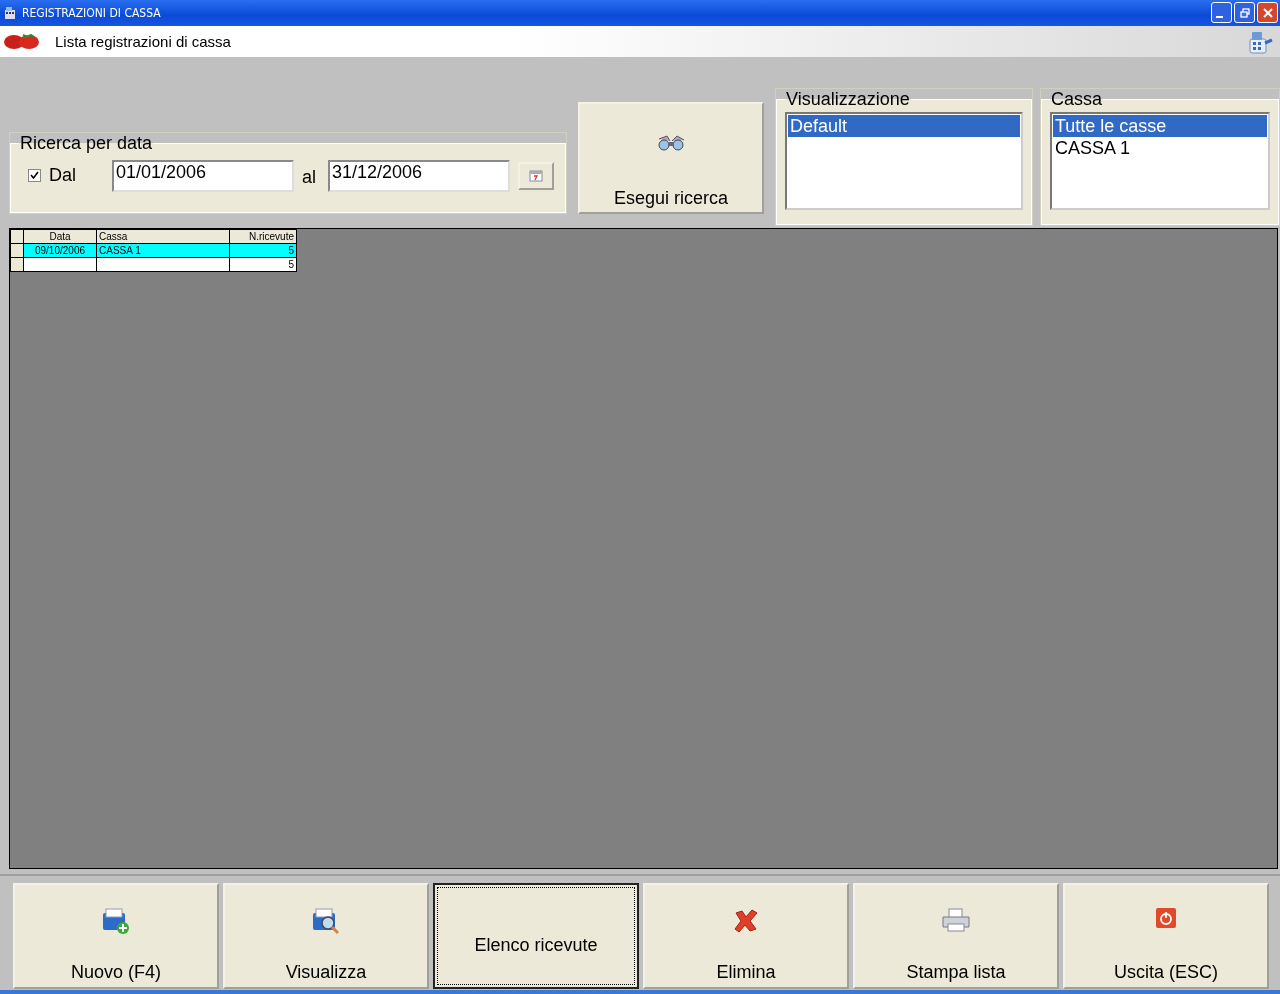 The image size is (1280, 994). What do you see at coordinates (203, 175) in the screenshot?
I see `date-from-field: 01/01/2006` at bounding box center [203, 175].